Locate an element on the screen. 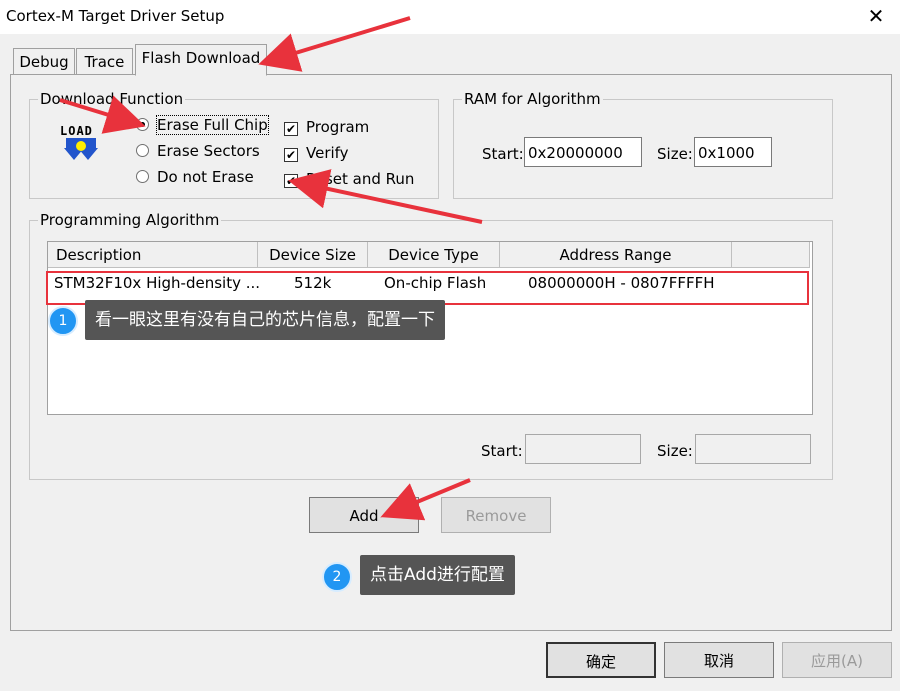  radio-do-not-erase: Do not Erase is located at coordinates (195, 177).